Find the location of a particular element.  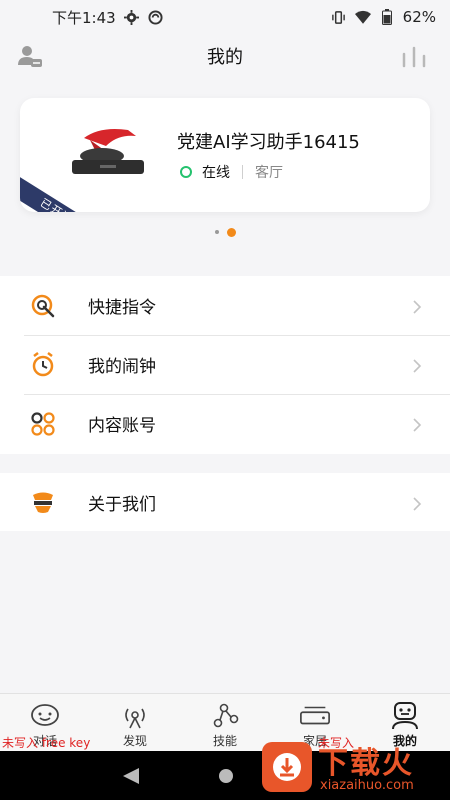

device-card: 已开通音乐 党建AI学习助手16415 在线 客厅 is located at coordinates (225, 155).